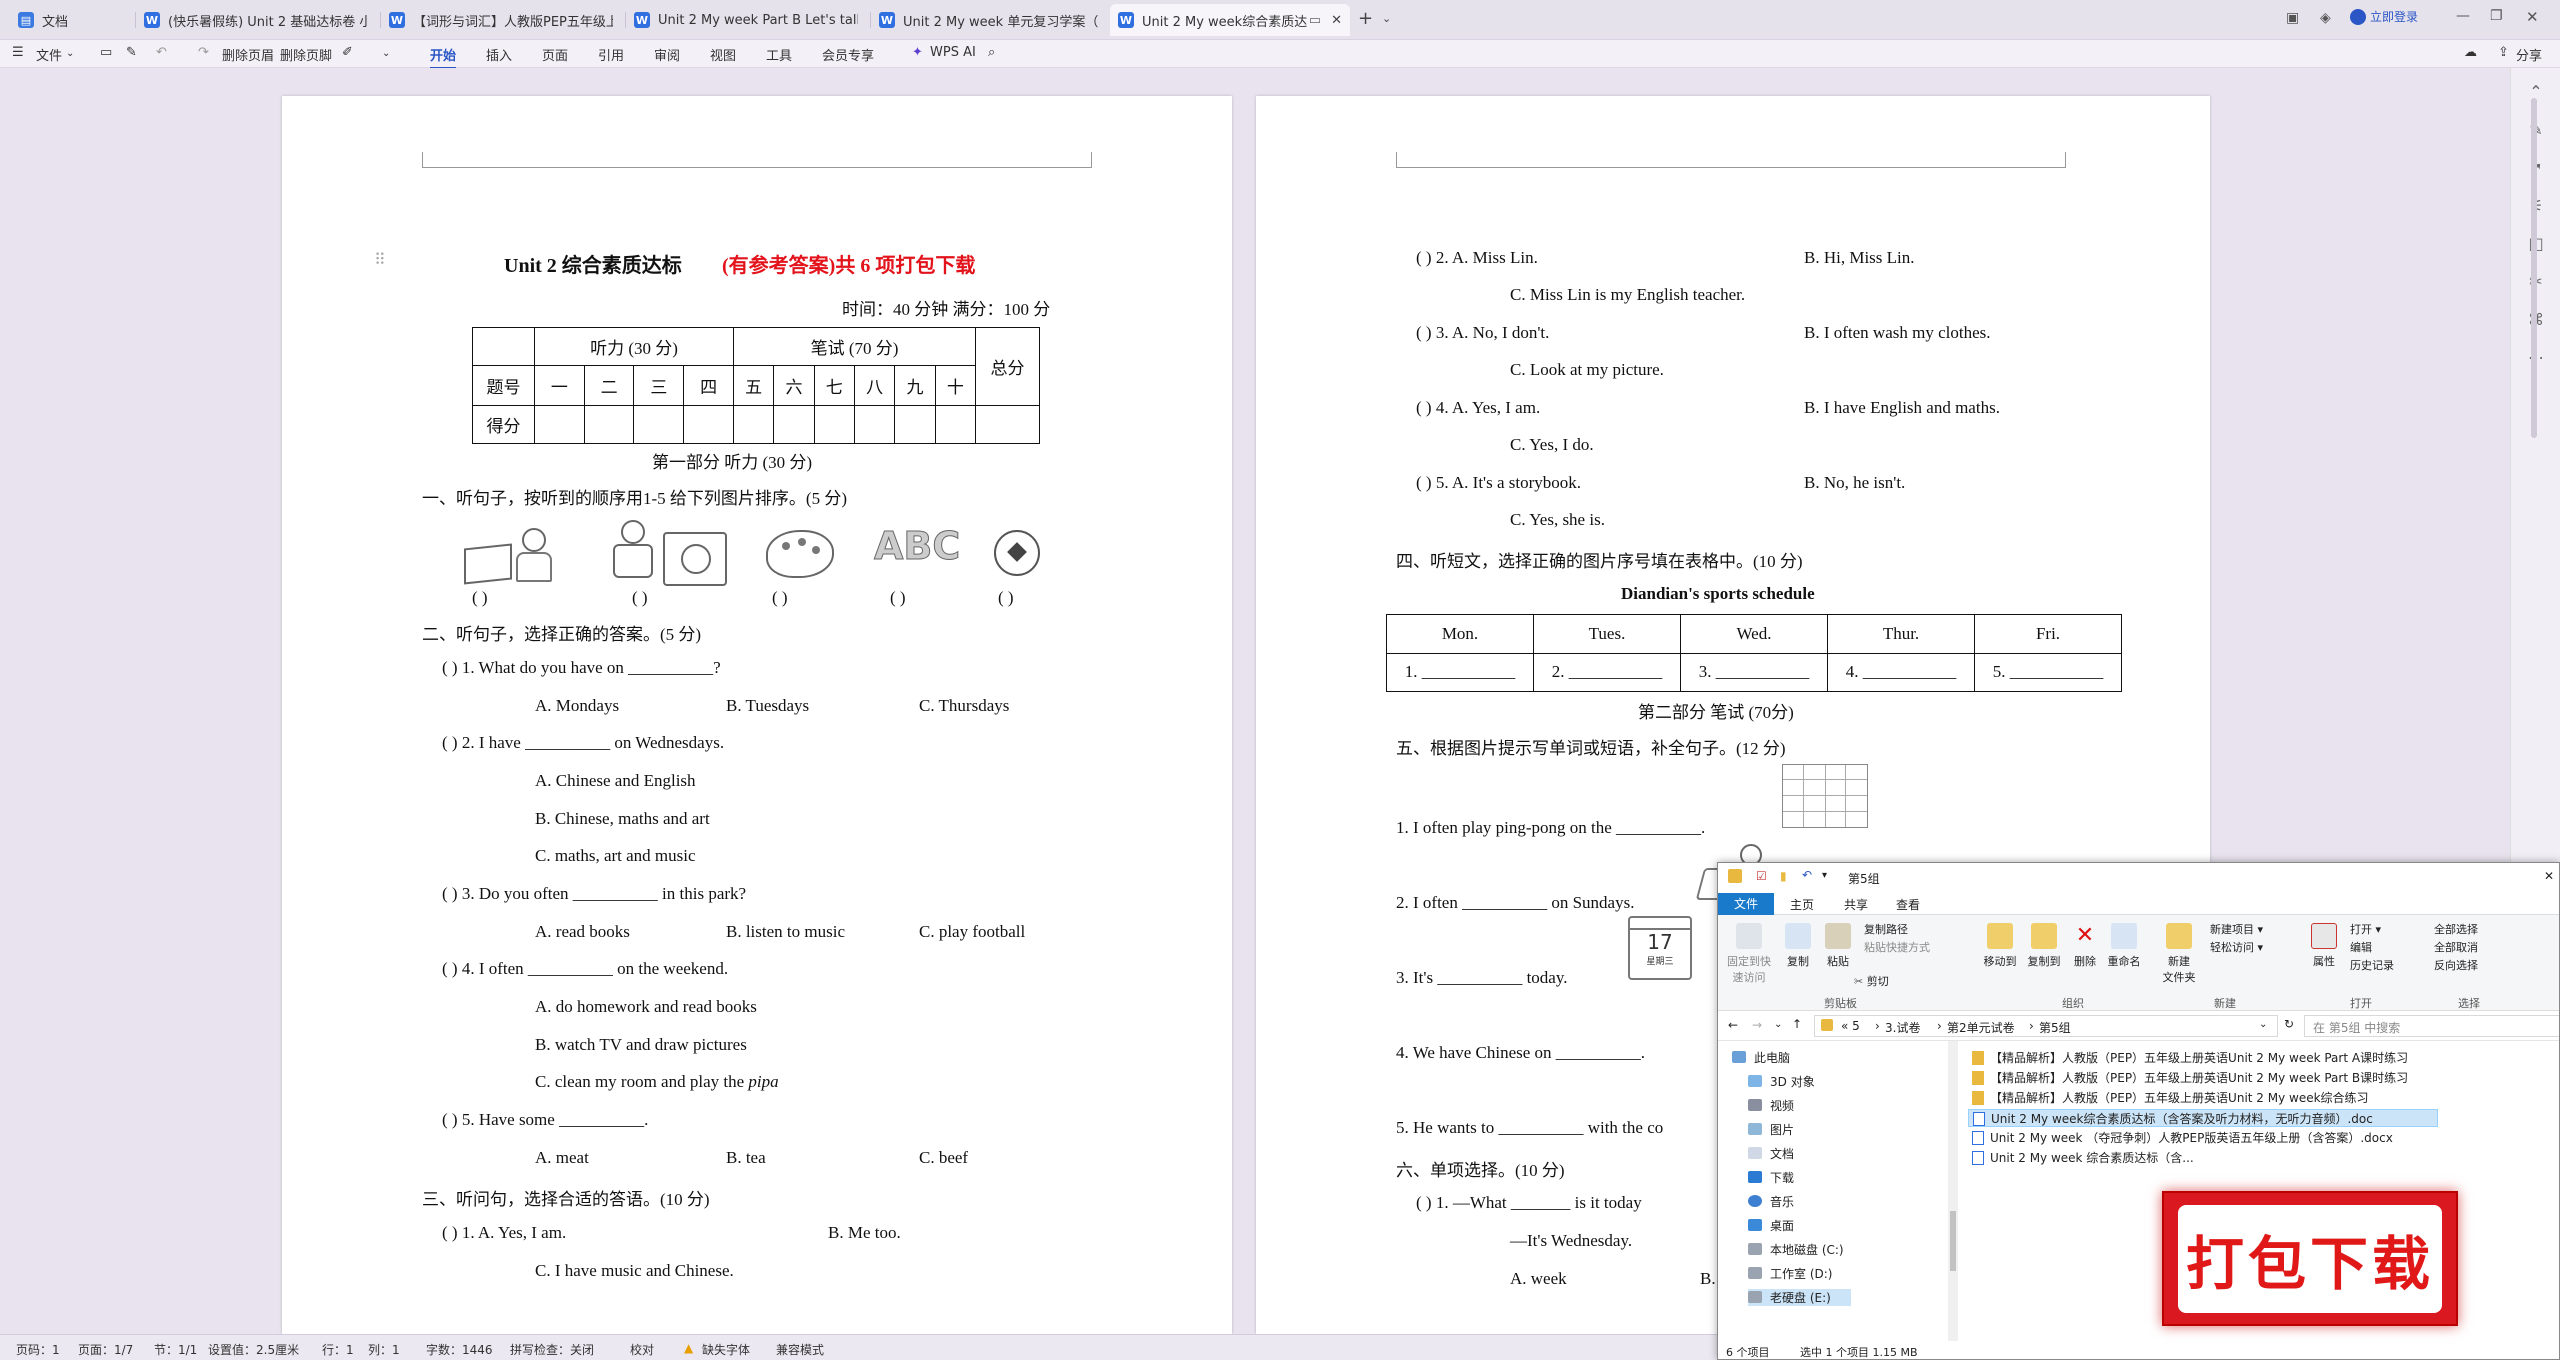 The image size is (2560, 1360). What do you see at coordinates (1783, 876) in the screenshot?
I see `new-folder-icon: ▮` at bounding box center [1783, 876].